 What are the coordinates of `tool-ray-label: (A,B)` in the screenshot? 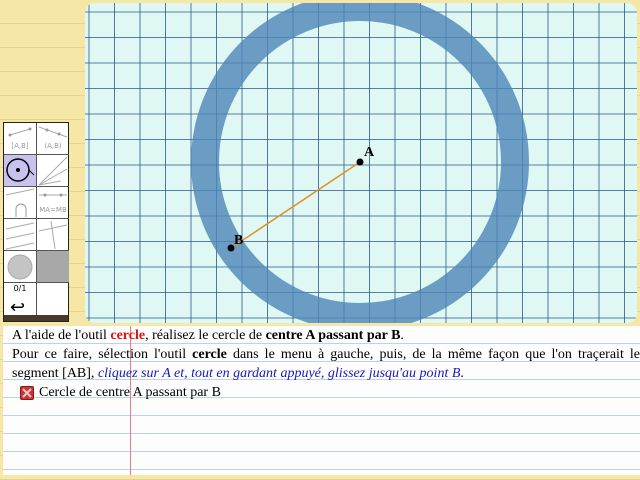 It's located at (53, 145).